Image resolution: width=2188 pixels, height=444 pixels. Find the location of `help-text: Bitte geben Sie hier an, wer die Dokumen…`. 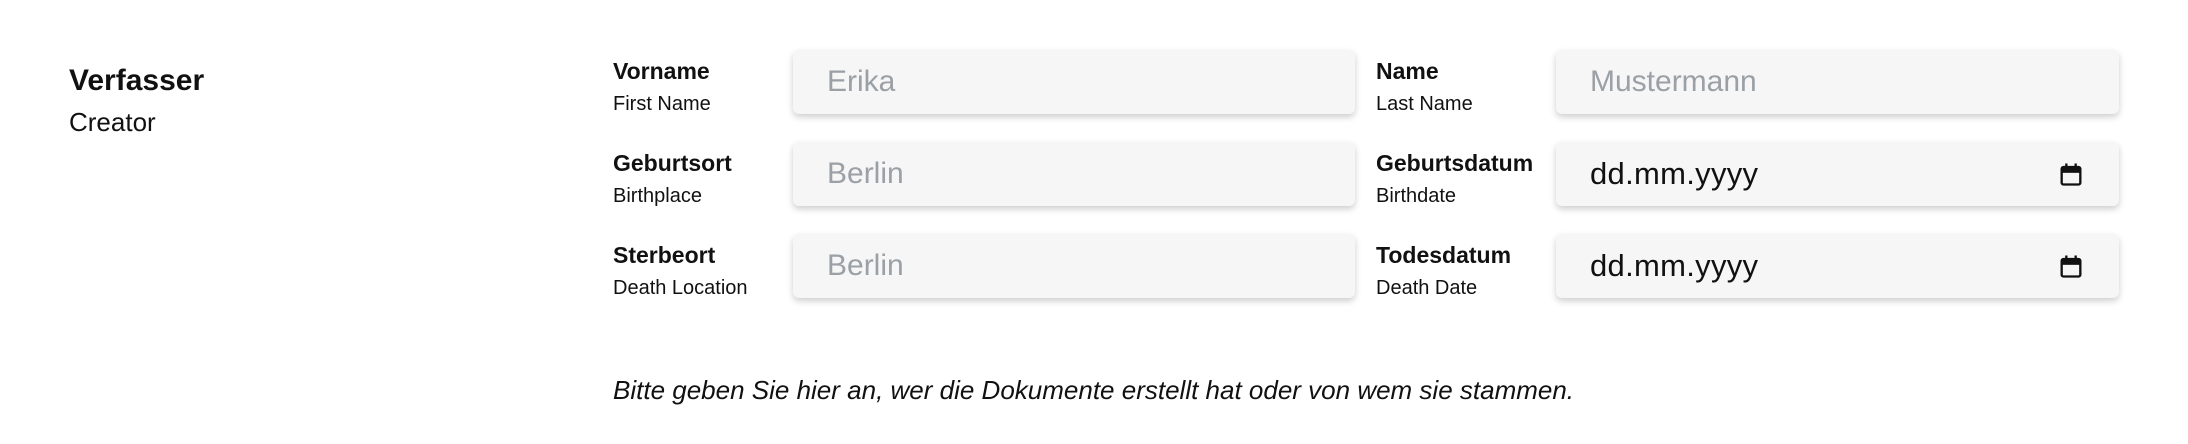

help-text: Bitte geben Sie hier an, wer die Dokumen… is located at coordinates (1094, 390).